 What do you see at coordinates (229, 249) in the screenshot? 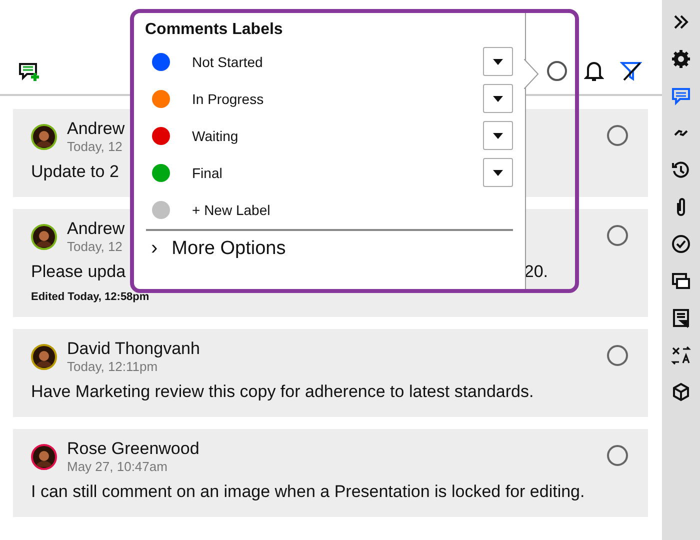
I see `more-options-link: More Options` at bounding box center [229, 249].